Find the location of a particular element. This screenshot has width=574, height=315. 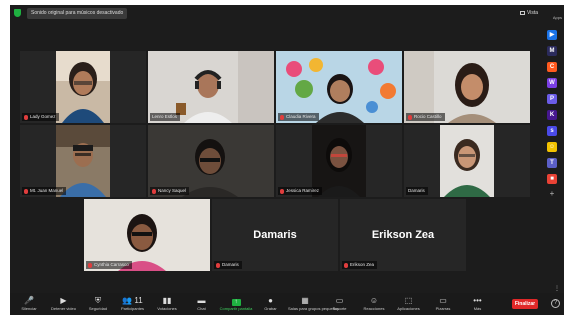

participant-name: Lady Gomez is located at coordinates (43, 116).